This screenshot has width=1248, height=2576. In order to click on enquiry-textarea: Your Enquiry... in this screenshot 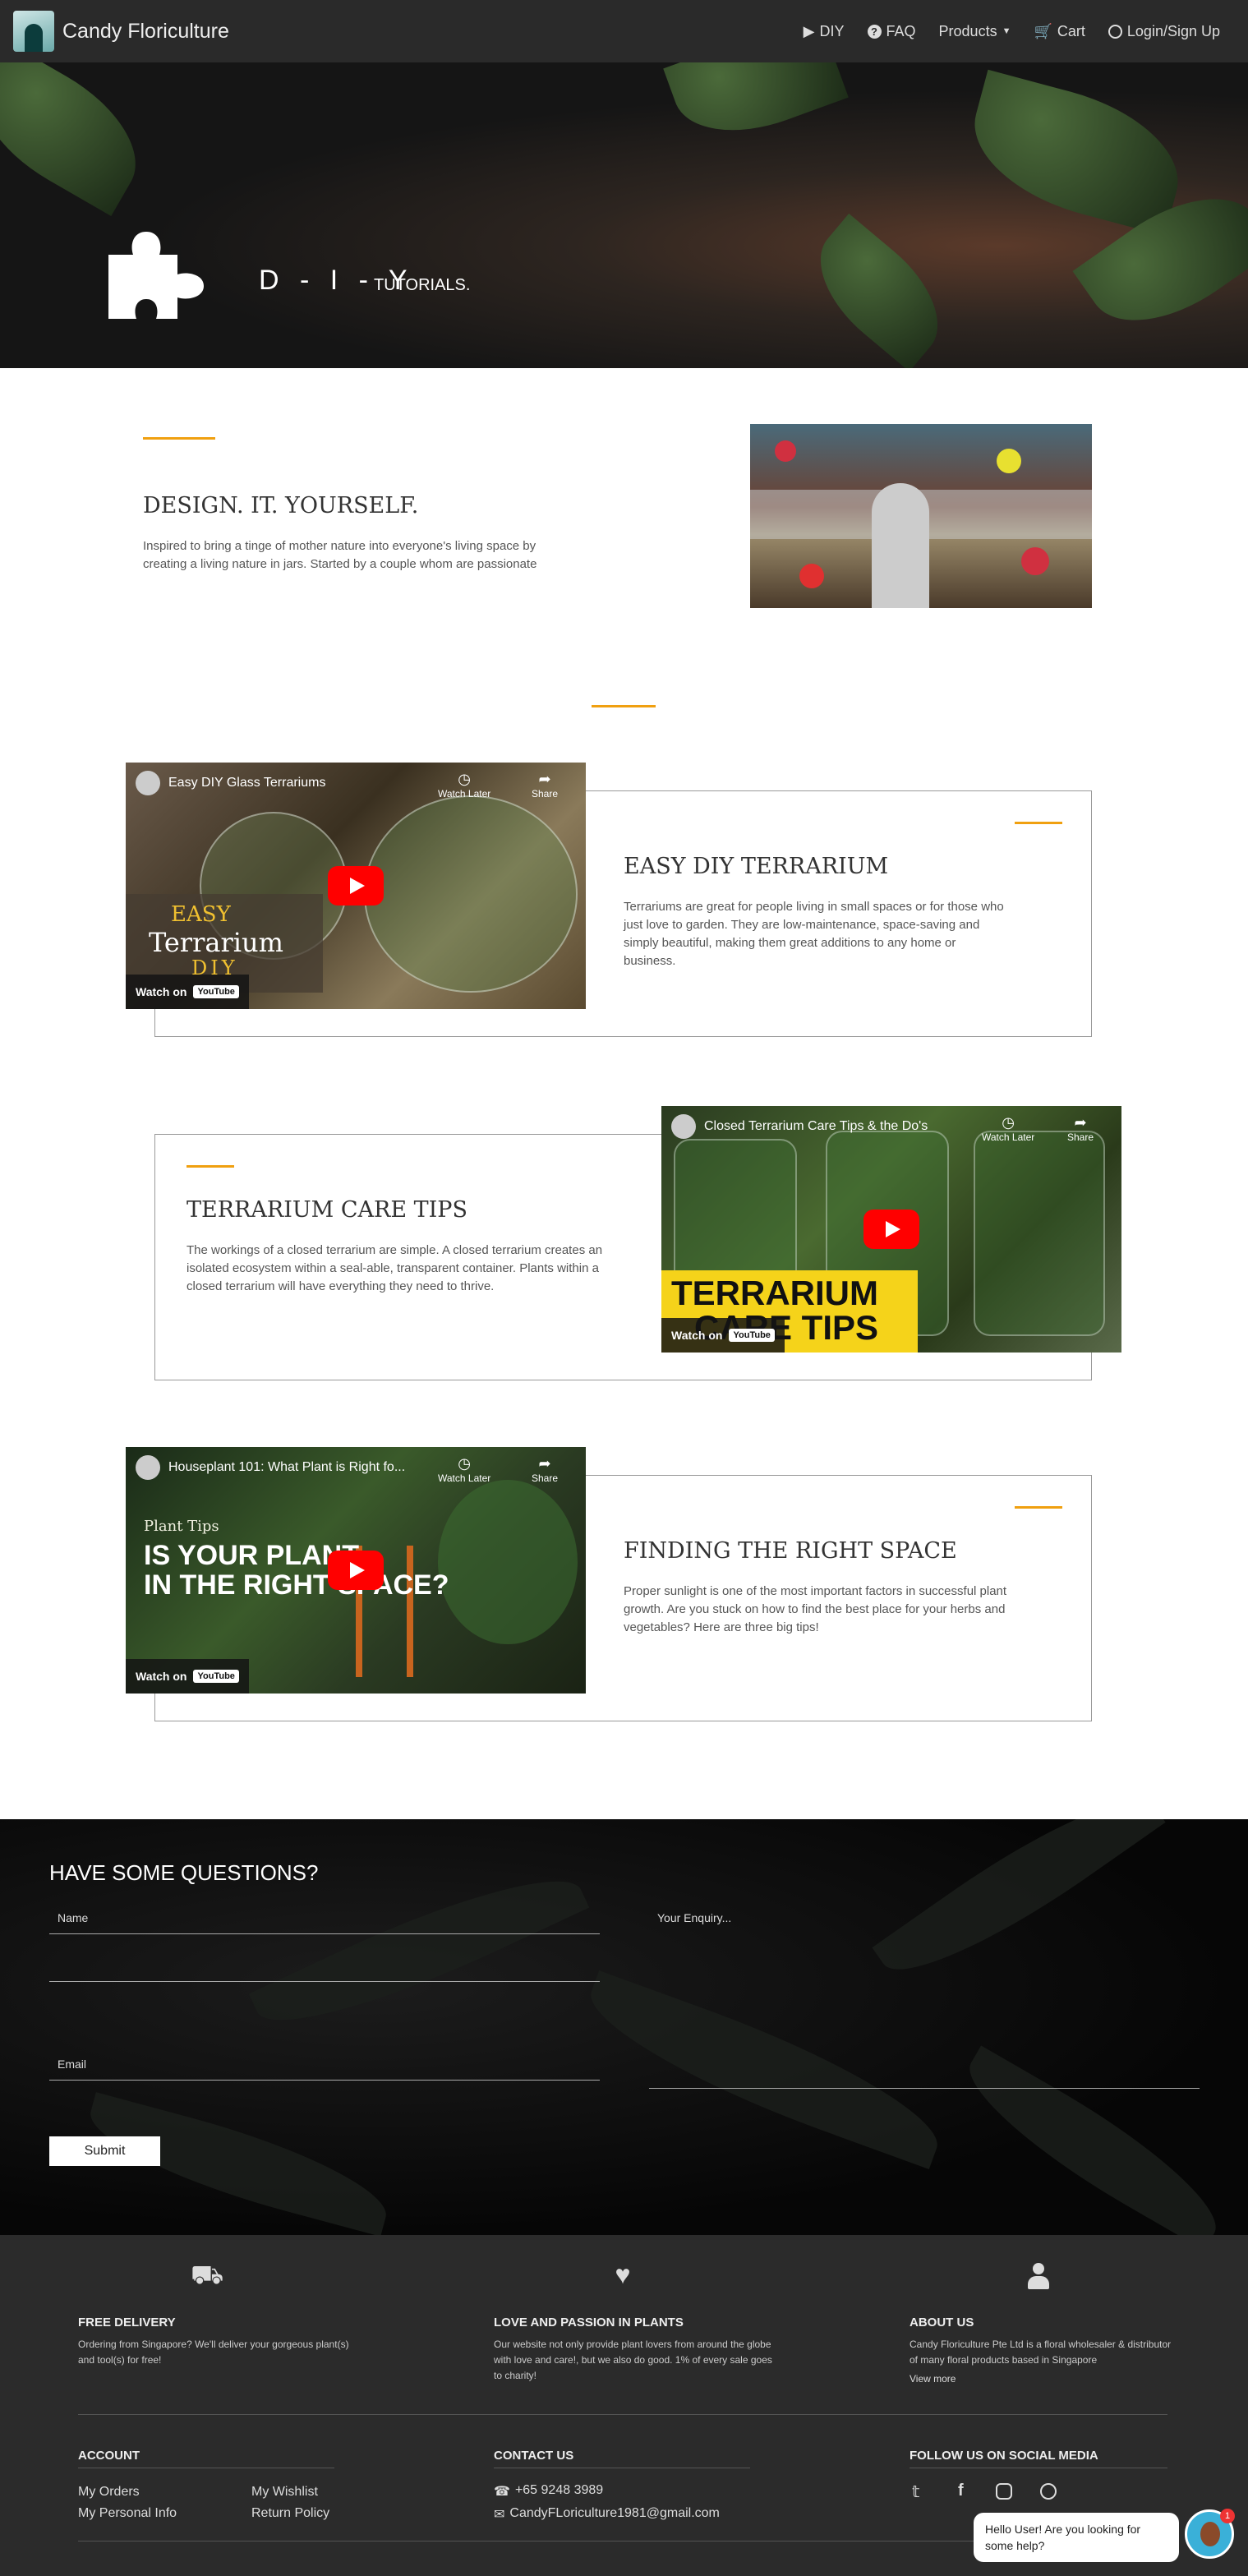, I will do `click(924, 2000)`.